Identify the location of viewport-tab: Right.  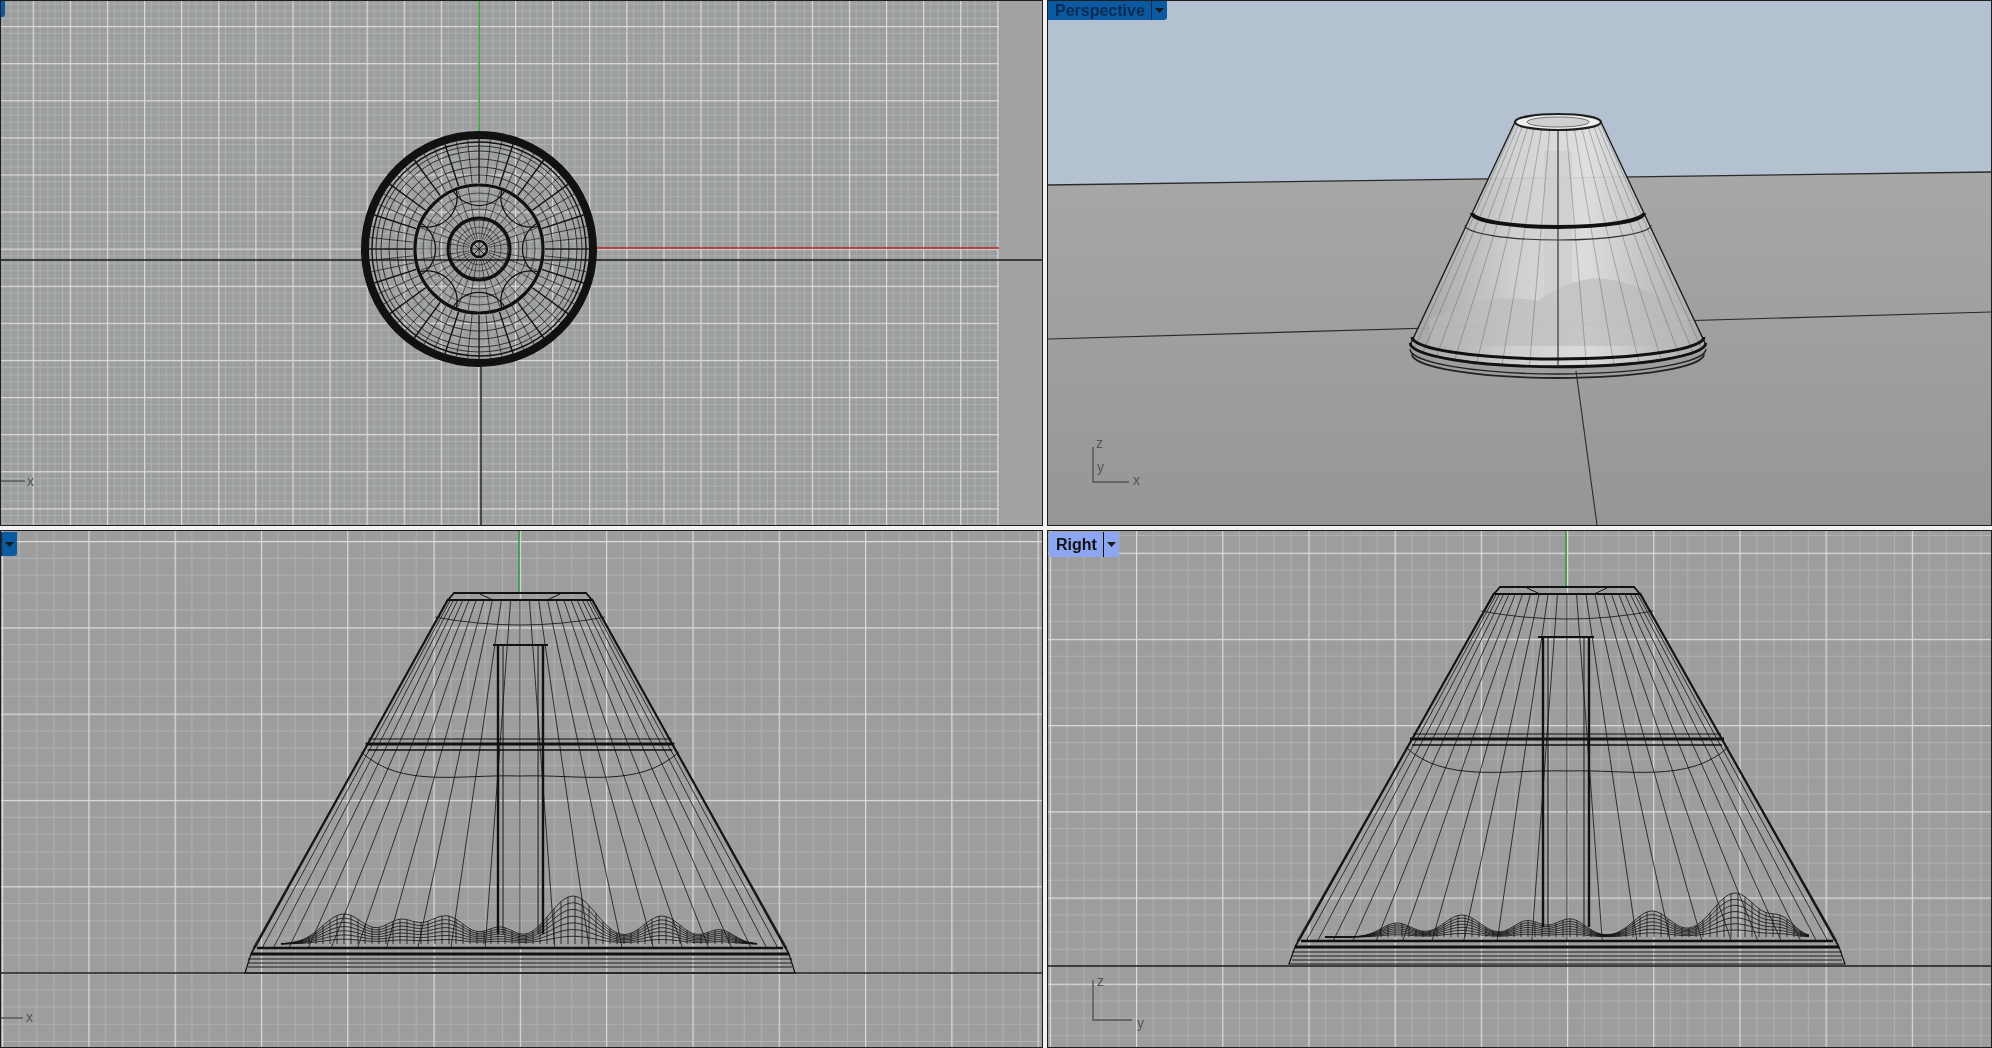
(1084, 544).